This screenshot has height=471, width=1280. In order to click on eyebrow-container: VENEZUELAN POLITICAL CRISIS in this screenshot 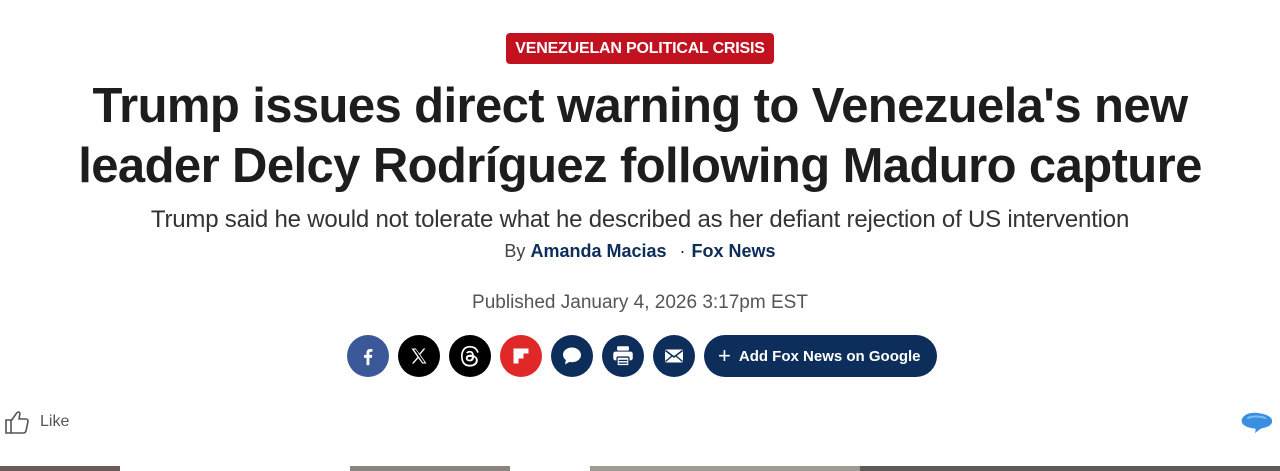, I will do `click(640, 48)`.